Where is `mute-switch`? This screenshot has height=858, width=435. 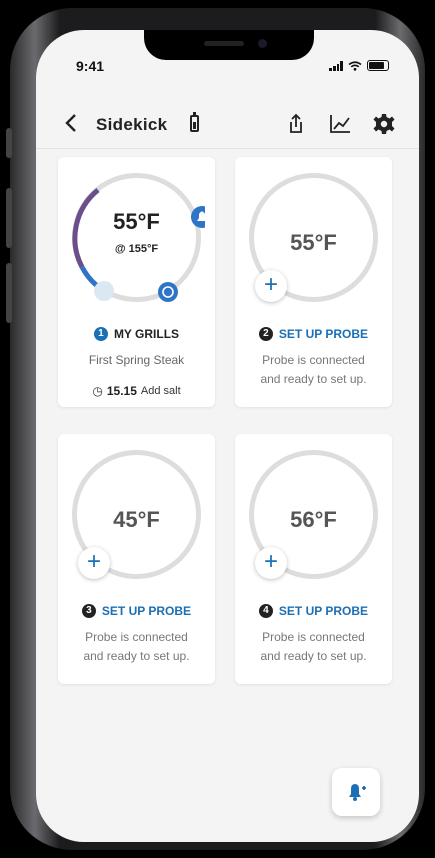 mute-switch is located at coordinates (9, 143).